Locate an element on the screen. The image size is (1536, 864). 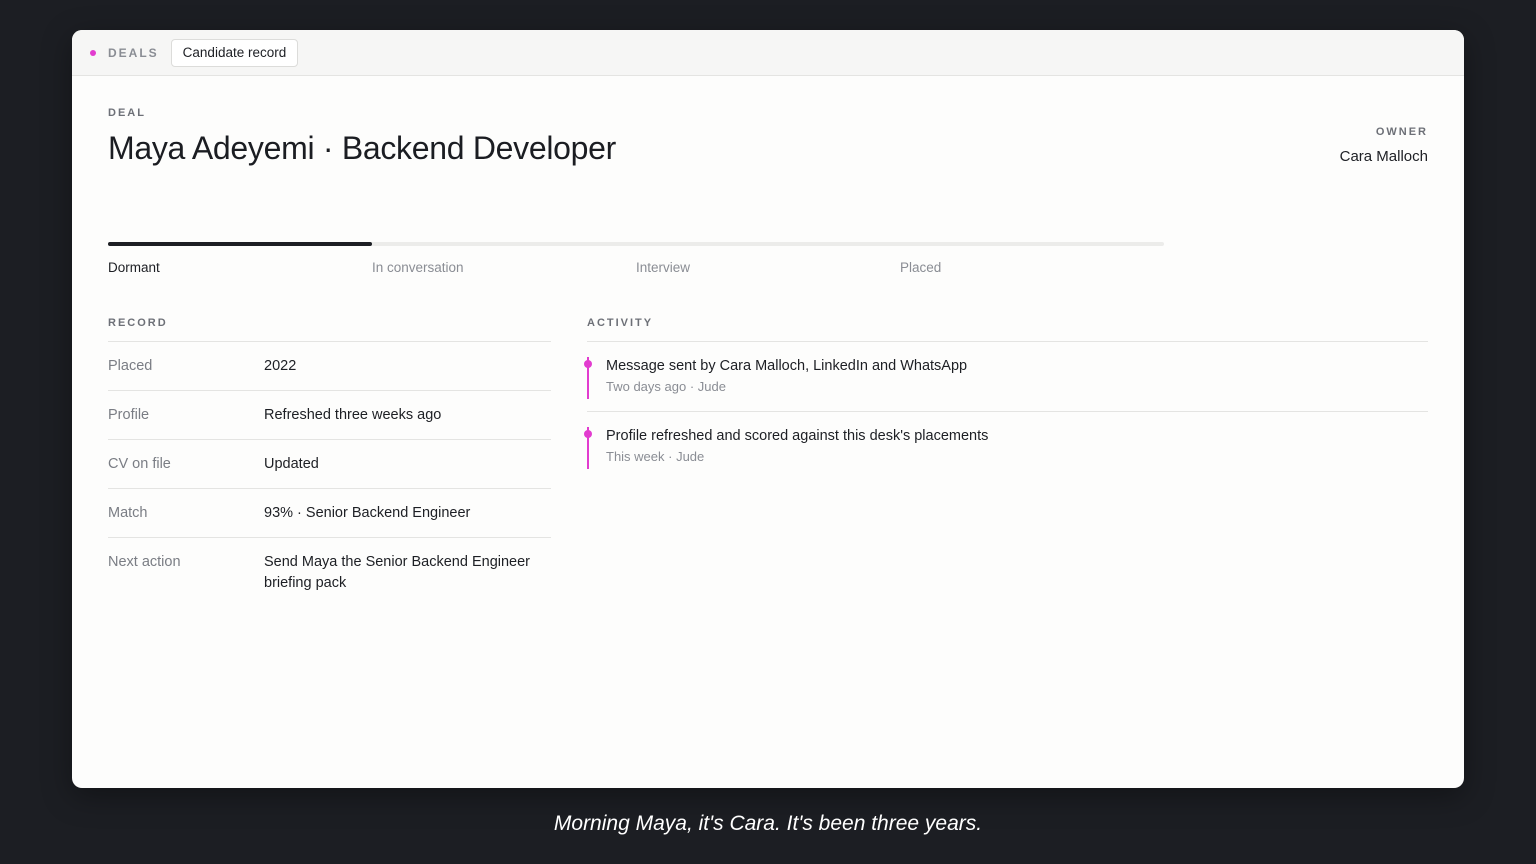
stage-labels: Dormant In conversation Interview Placed is located at coordinates (636, 267).